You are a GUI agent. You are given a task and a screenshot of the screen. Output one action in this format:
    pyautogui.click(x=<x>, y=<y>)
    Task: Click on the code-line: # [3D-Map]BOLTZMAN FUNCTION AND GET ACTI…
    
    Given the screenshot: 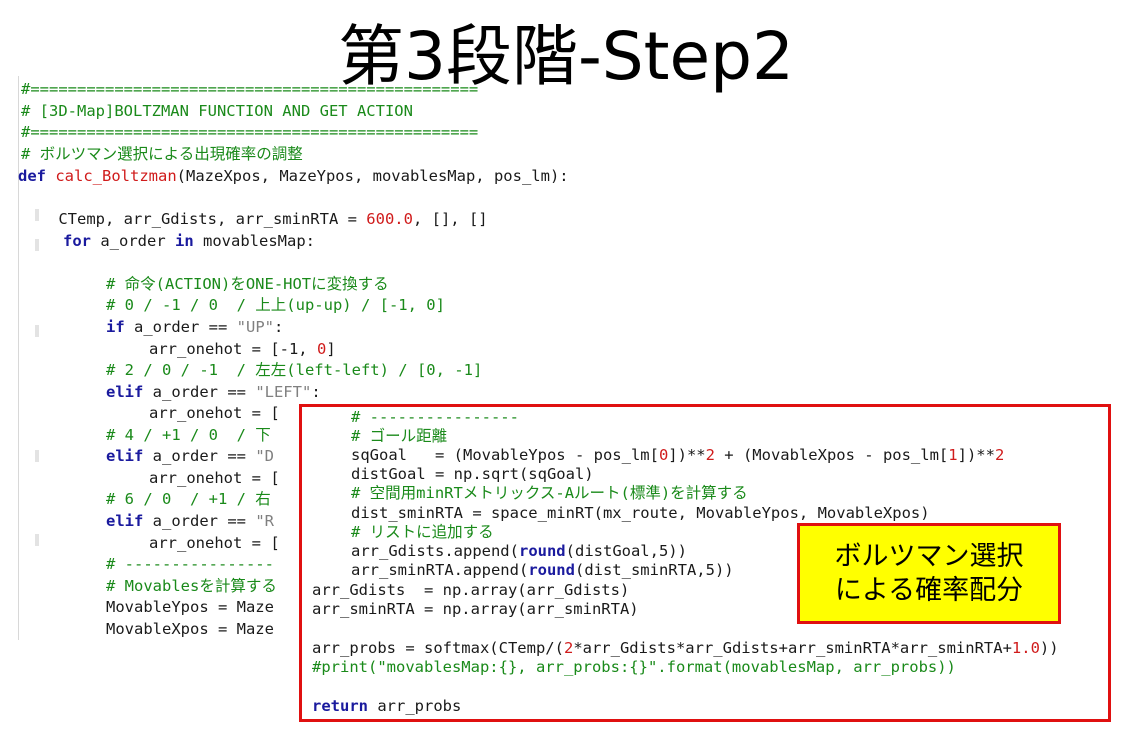 What is the action you would take?
    pyautogui.click(x=217, y=111)
    